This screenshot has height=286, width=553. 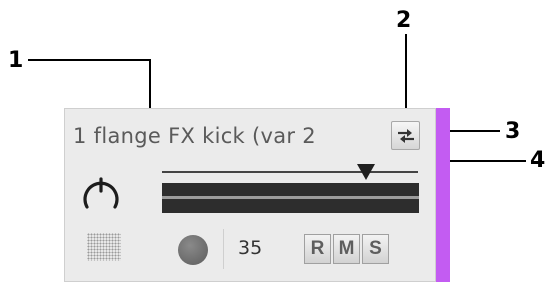 I want to click on callout-2: 2, so click(x=404, y=20).